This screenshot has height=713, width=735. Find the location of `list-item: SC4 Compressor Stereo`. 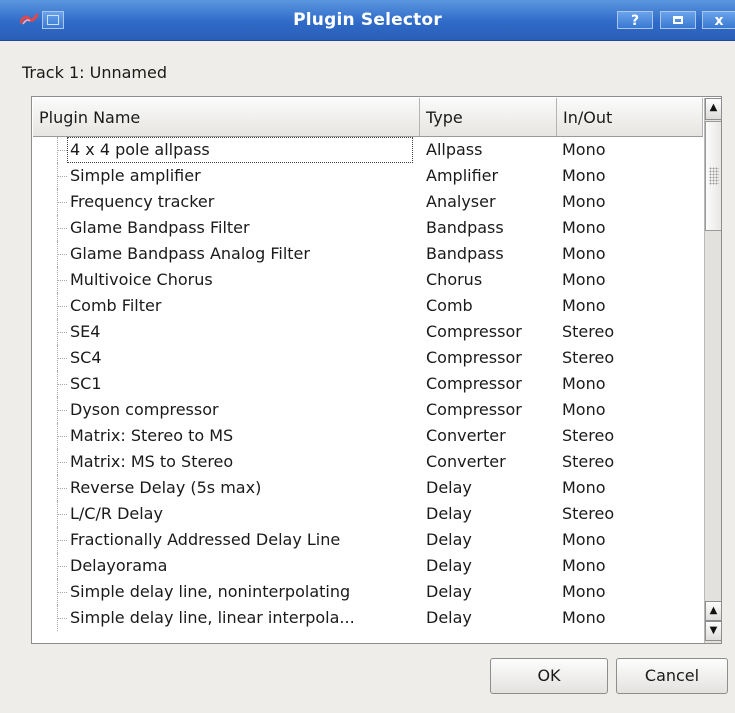

list-item: SC4 Compressor Stereo is located at coordinates (368, 358).